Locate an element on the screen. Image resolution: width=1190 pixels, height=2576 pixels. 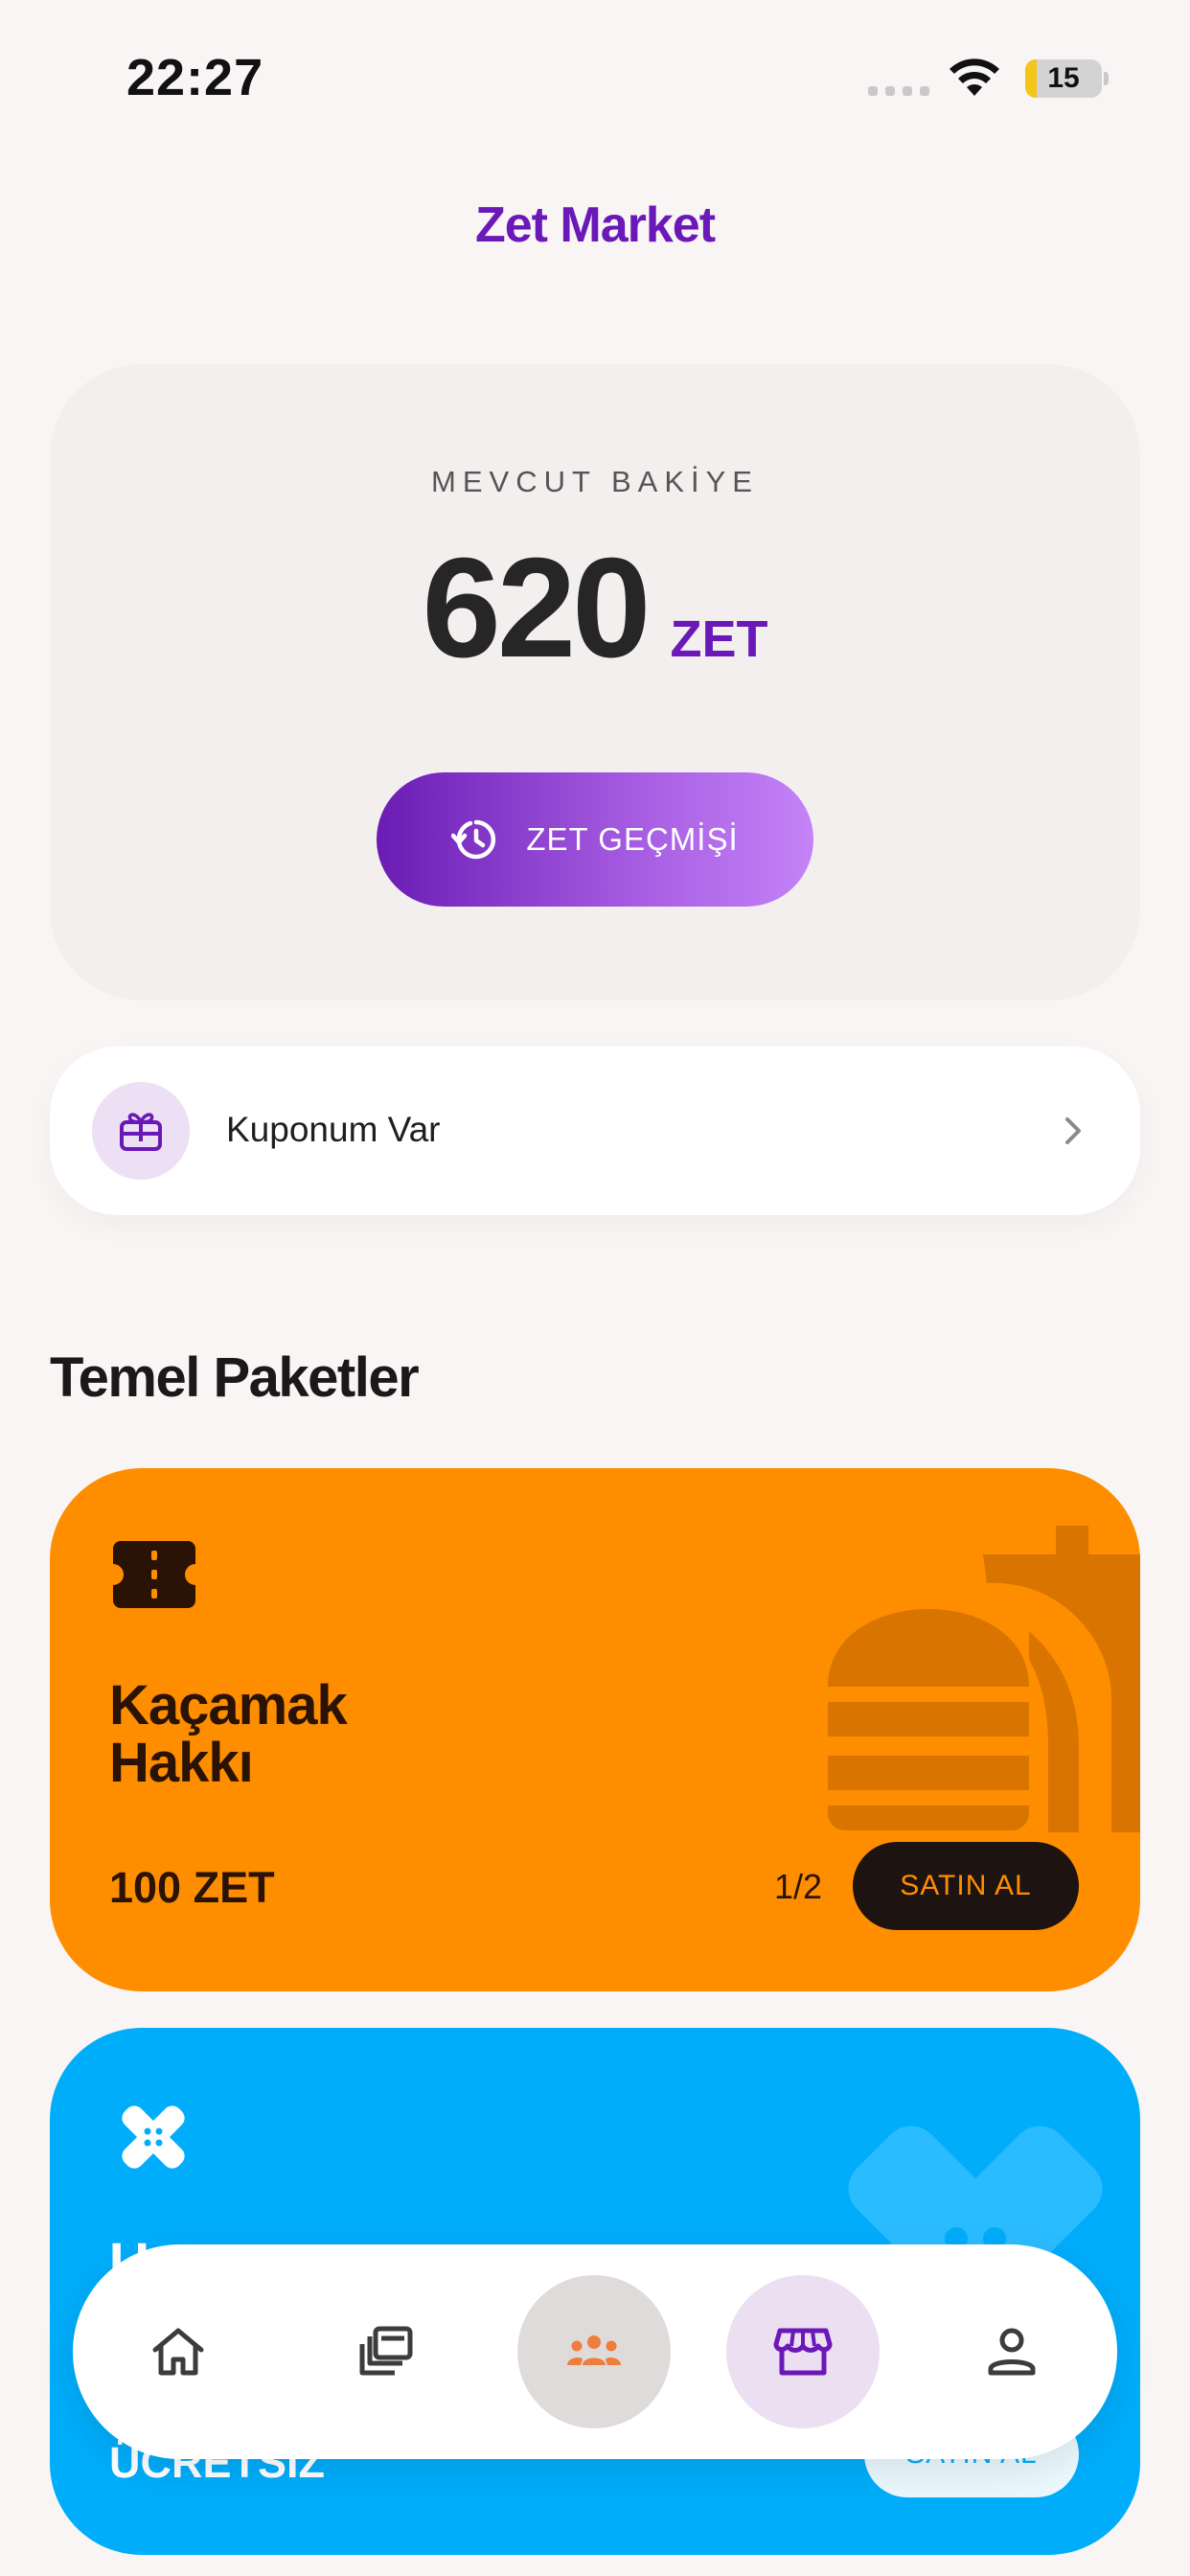
package-title: Kaçamak Hakkı is located at coordinates (229, 1734).